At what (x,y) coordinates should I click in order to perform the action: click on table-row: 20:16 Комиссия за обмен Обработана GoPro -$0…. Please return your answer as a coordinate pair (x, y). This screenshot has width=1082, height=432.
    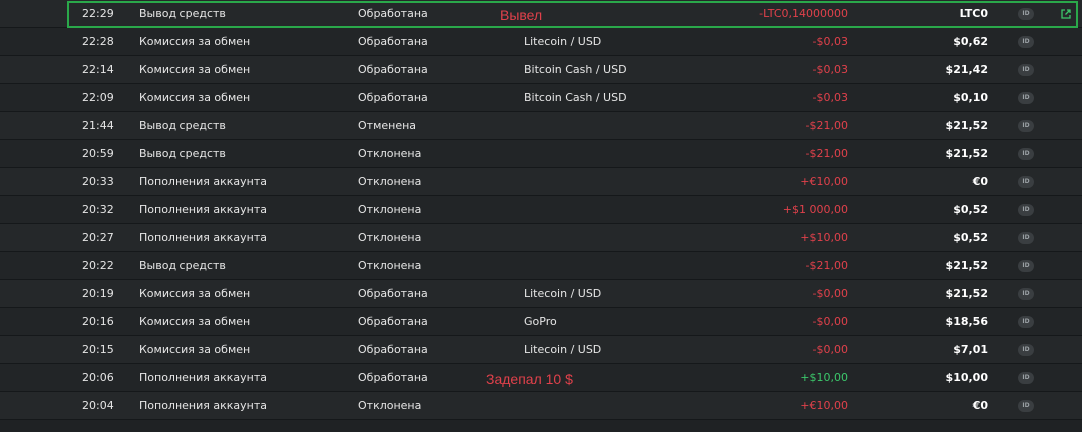
    Looking at the image, I should click on (541, 322).